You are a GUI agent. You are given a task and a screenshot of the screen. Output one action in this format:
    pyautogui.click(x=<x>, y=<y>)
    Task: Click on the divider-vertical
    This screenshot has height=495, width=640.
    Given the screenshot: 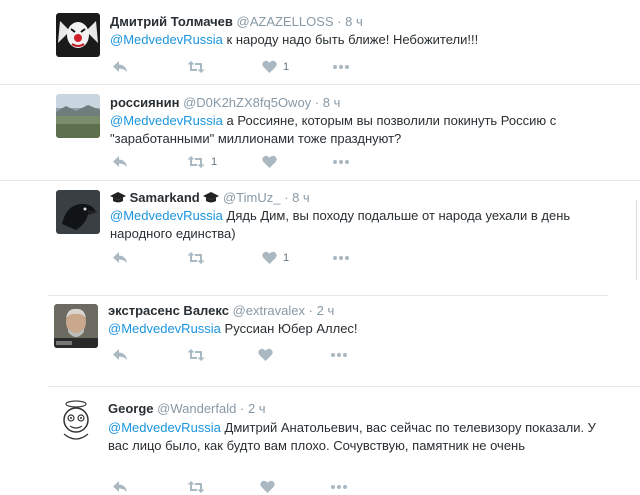 What is the action you would take?
    pyautogui.click(x=636, y=240)
    